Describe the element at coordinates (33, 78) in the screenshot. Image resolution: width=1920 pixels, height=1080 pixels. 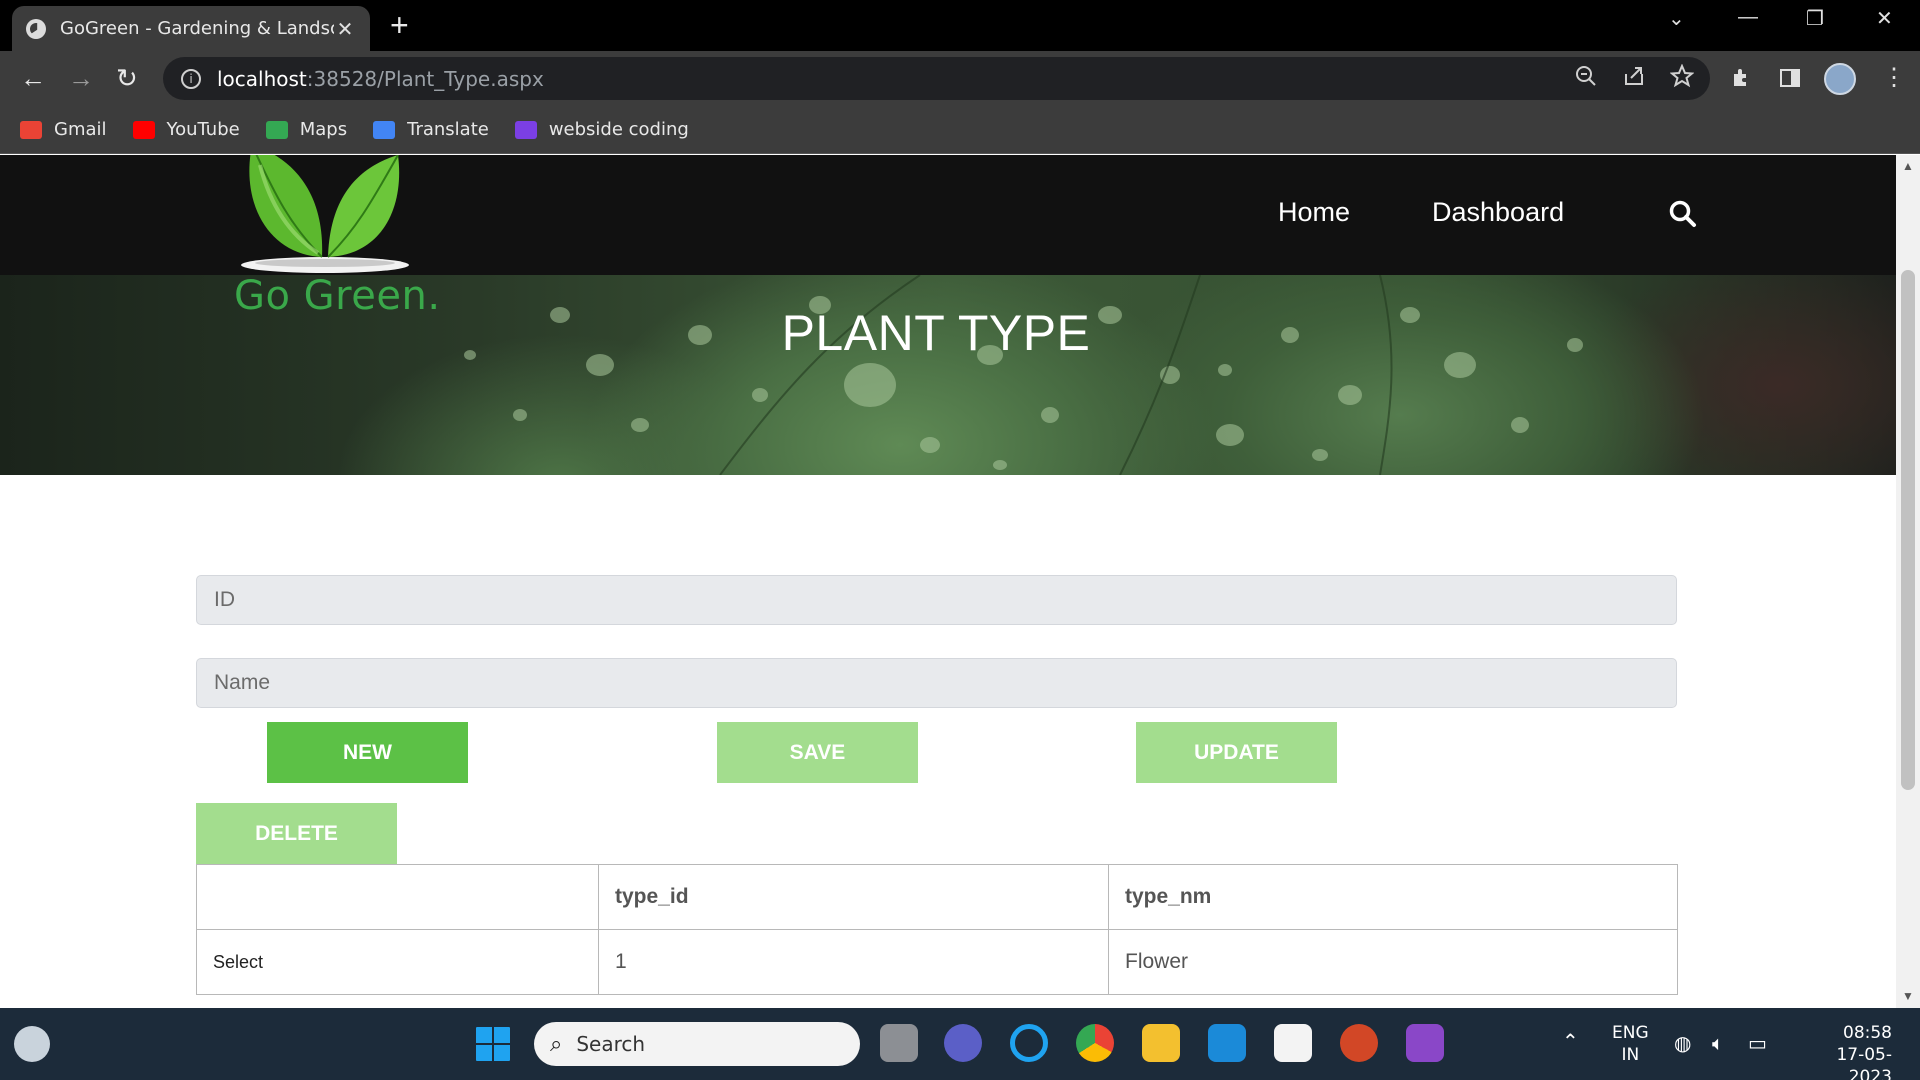
I see `back-icon: ←` at that location.